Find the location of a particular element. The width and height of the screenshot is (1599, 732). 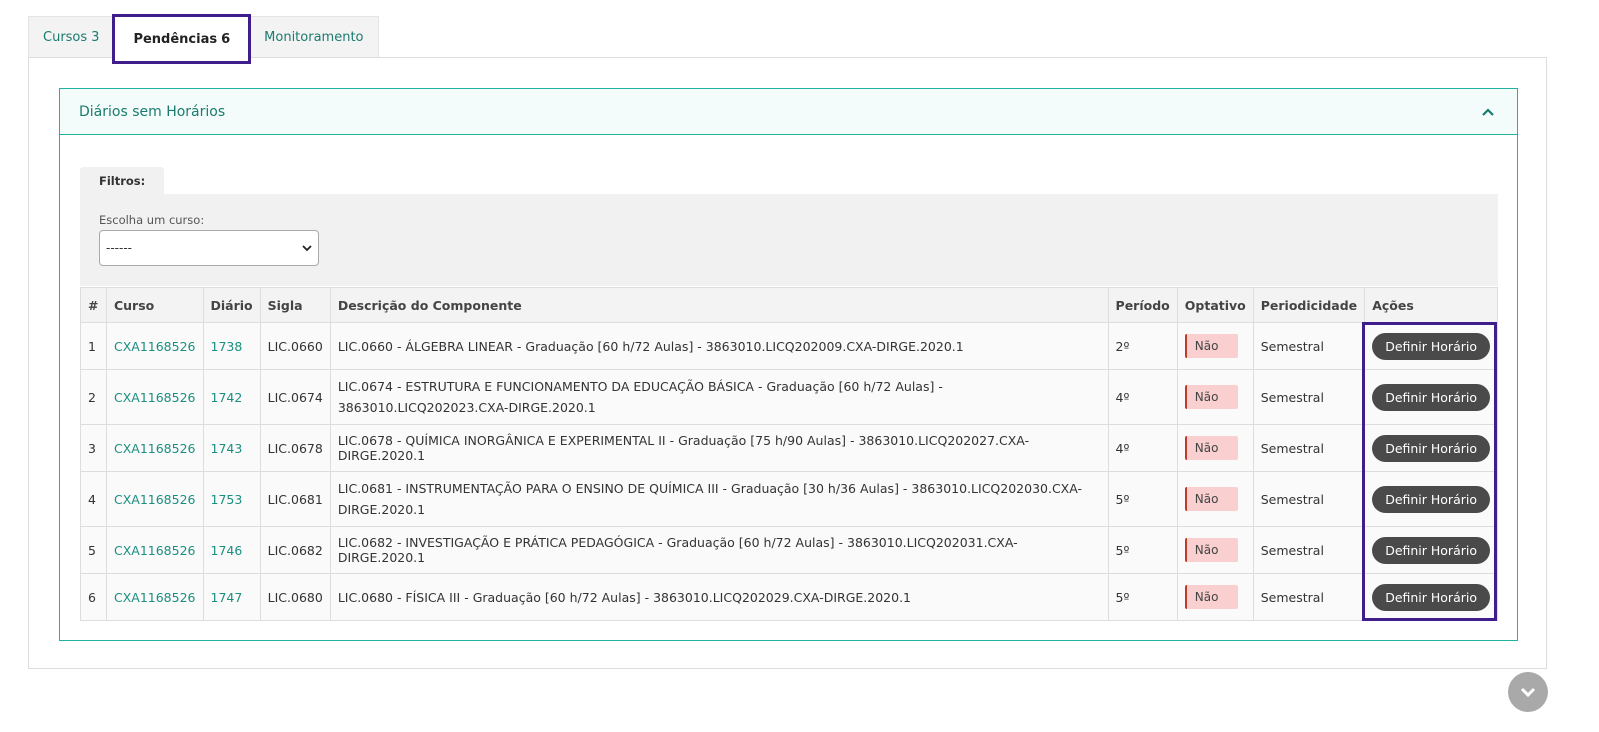

diario-link: 1742 is located at coordinates (227, 397).